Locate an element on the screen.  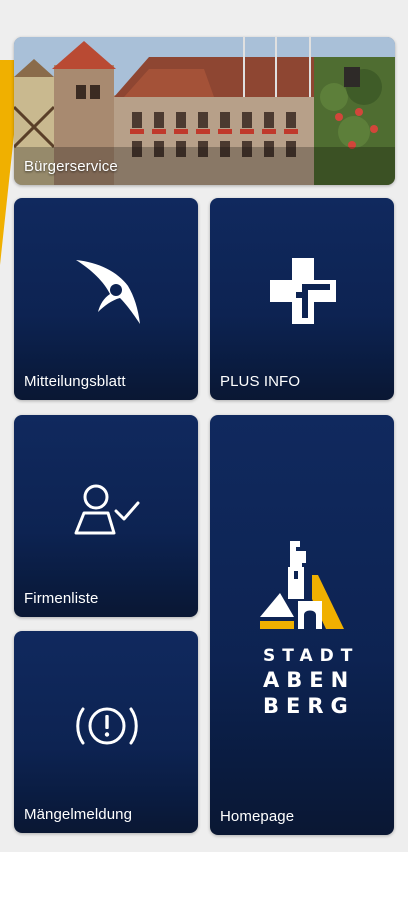
tile-label-firmenliste: Firmenliste is located at coordinates (61, 598).